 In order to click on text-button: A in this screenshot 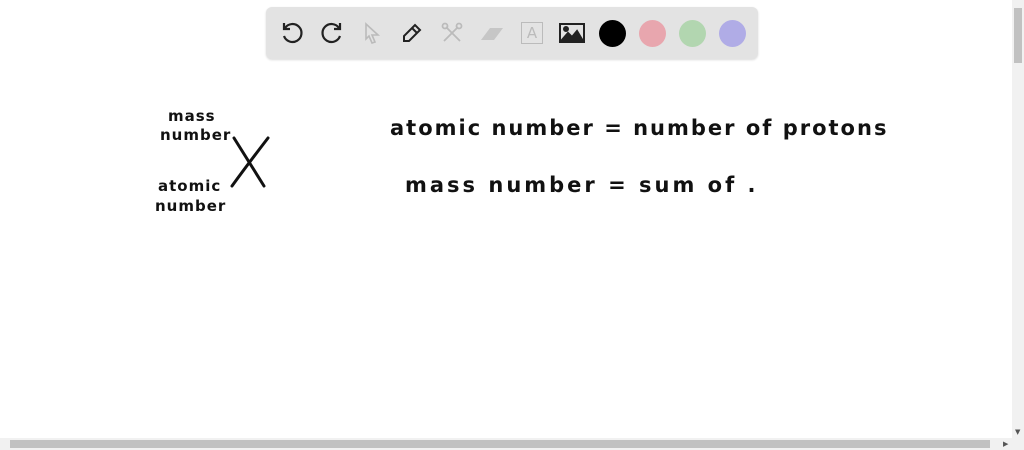, I will do `click(532, 33)`.